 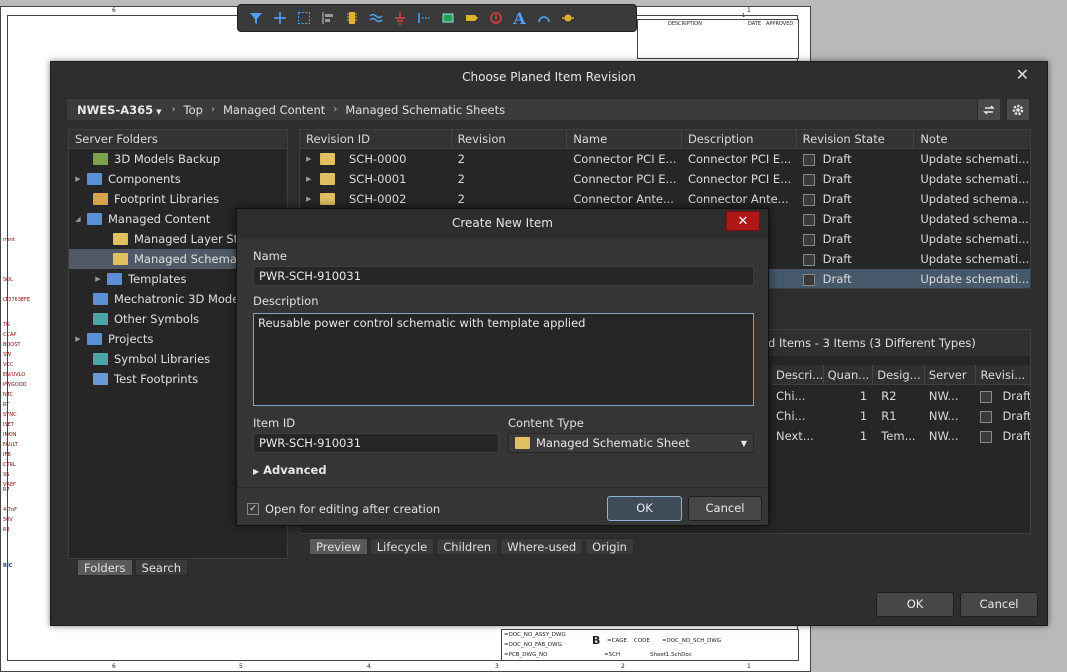 I want to click on folder-label: Test Footprints, so click(x=156, y=379).